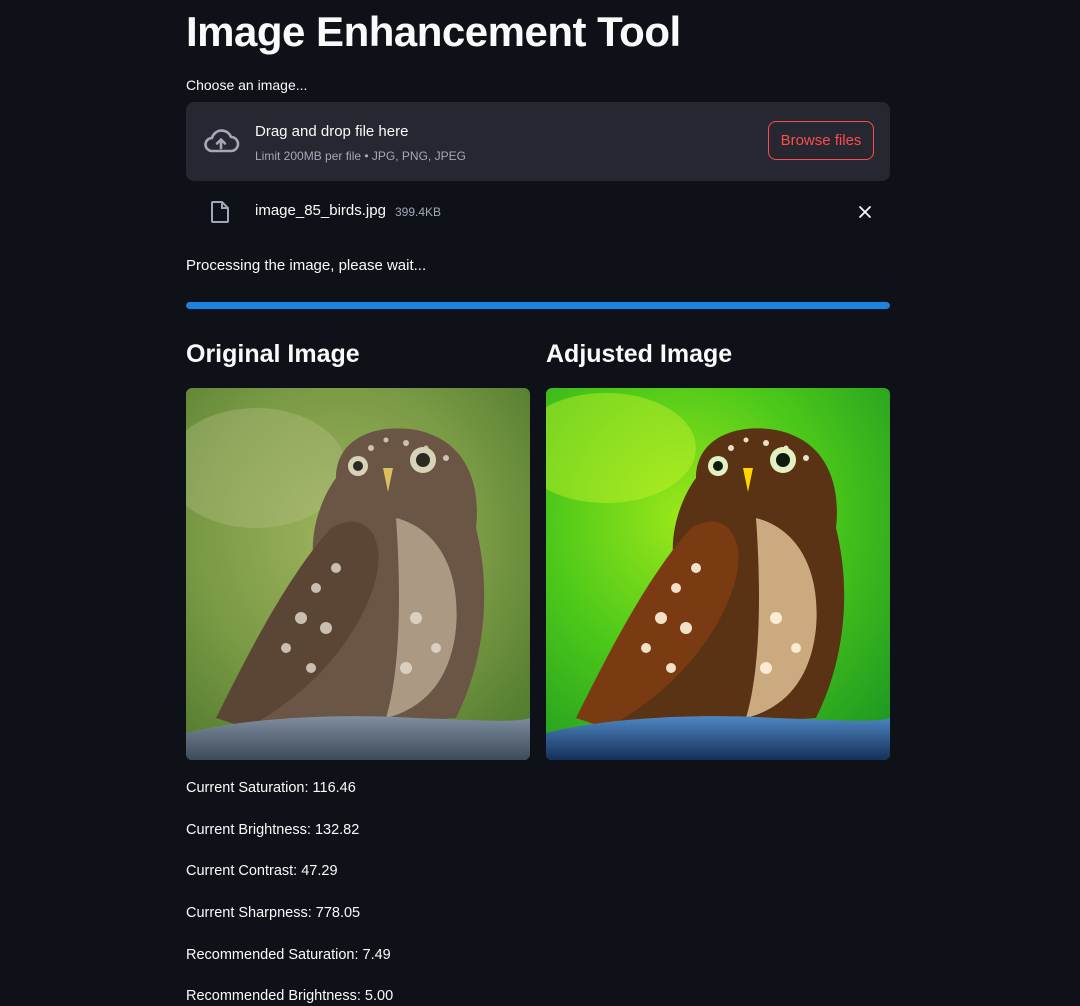  I want to click on metric-current-saturation: Current Saturation: 116.46, so click(271, 788).